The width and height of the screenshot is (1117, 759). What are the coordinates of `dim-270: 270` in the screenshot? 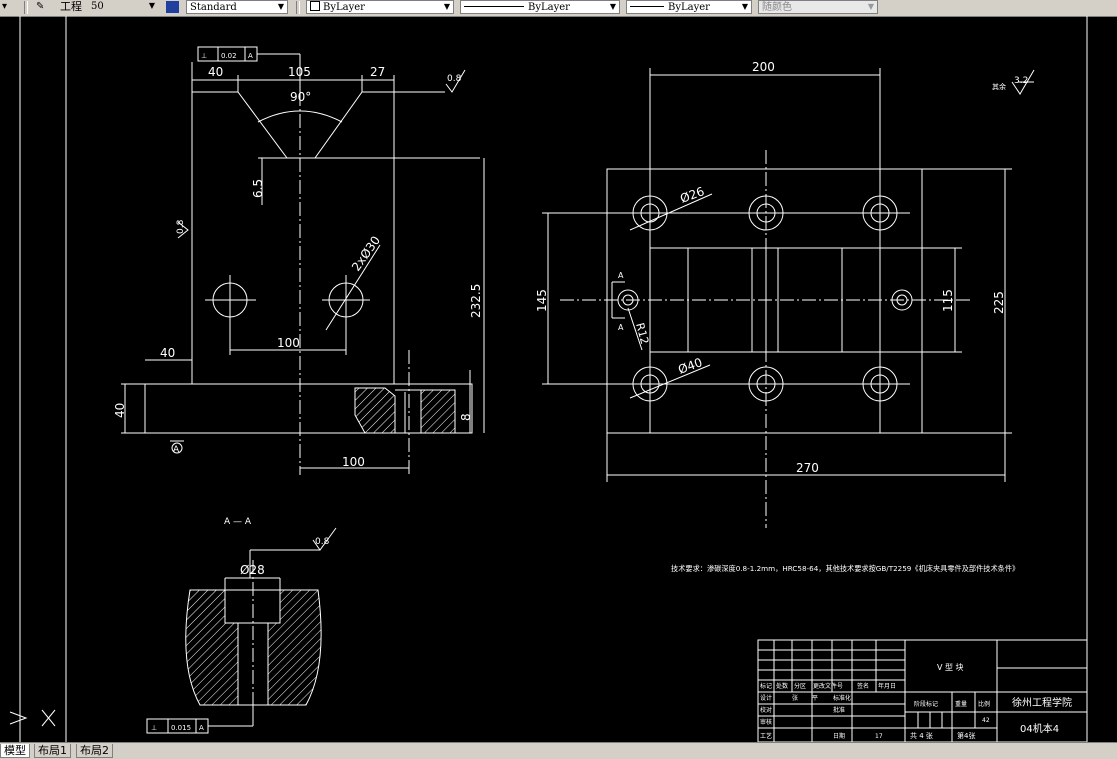 It's located at (807, 468).